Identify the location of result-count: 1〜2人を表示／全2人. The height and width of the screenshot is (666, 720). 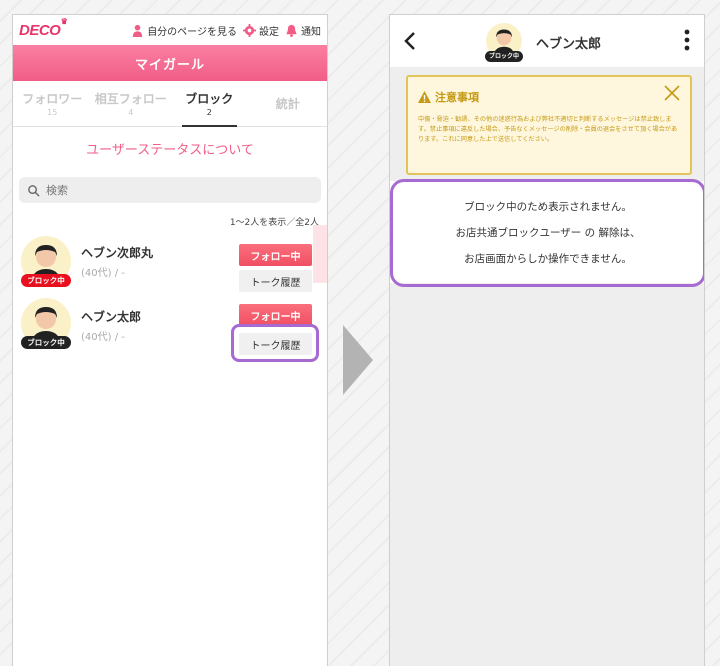
(274, 223).